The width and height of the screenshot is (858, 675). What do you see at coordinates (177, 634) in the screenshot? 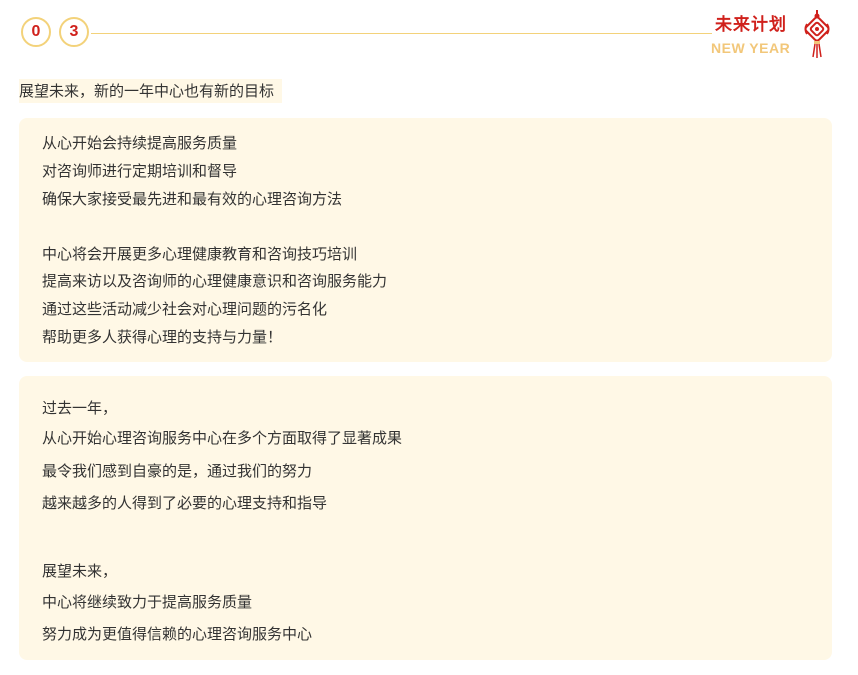
I see `card-text-line: 努力成为更值得信赖的心理咨询服务中心` at bounding box center [177, 634].